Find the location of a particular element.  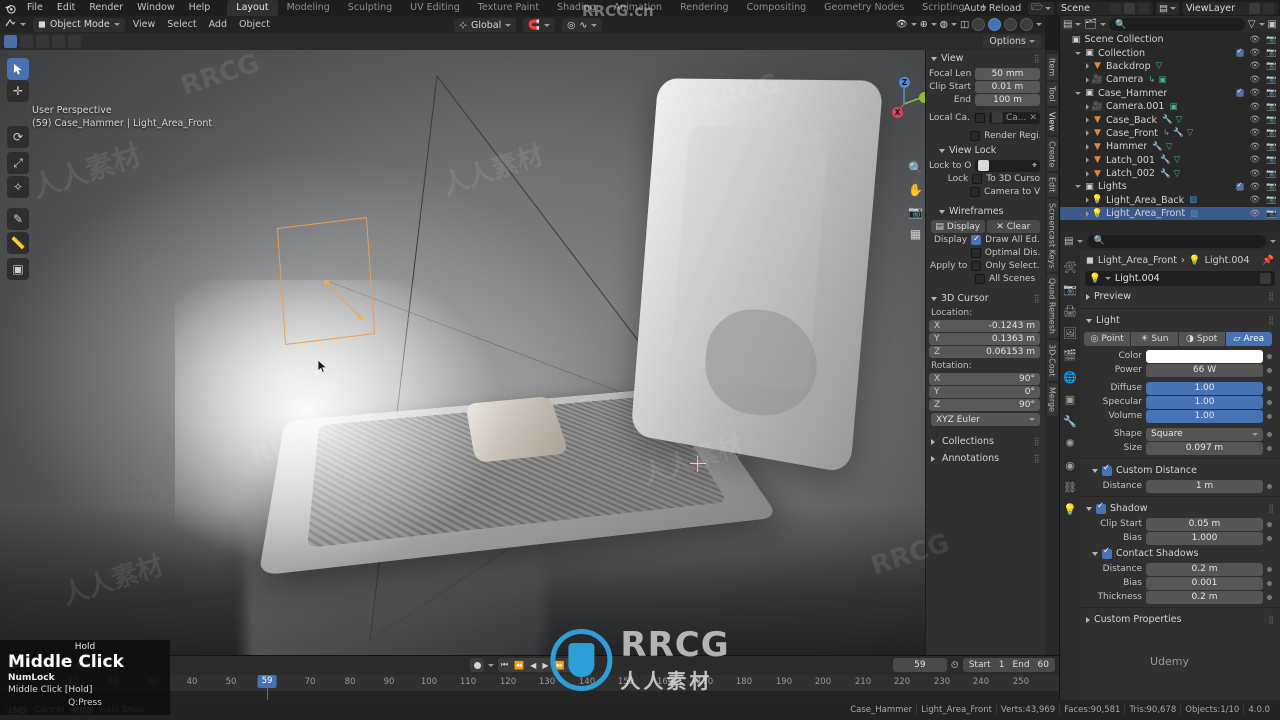

shadow-panel-header: Shadow ⣿ is located at coordinates (1180, 508).